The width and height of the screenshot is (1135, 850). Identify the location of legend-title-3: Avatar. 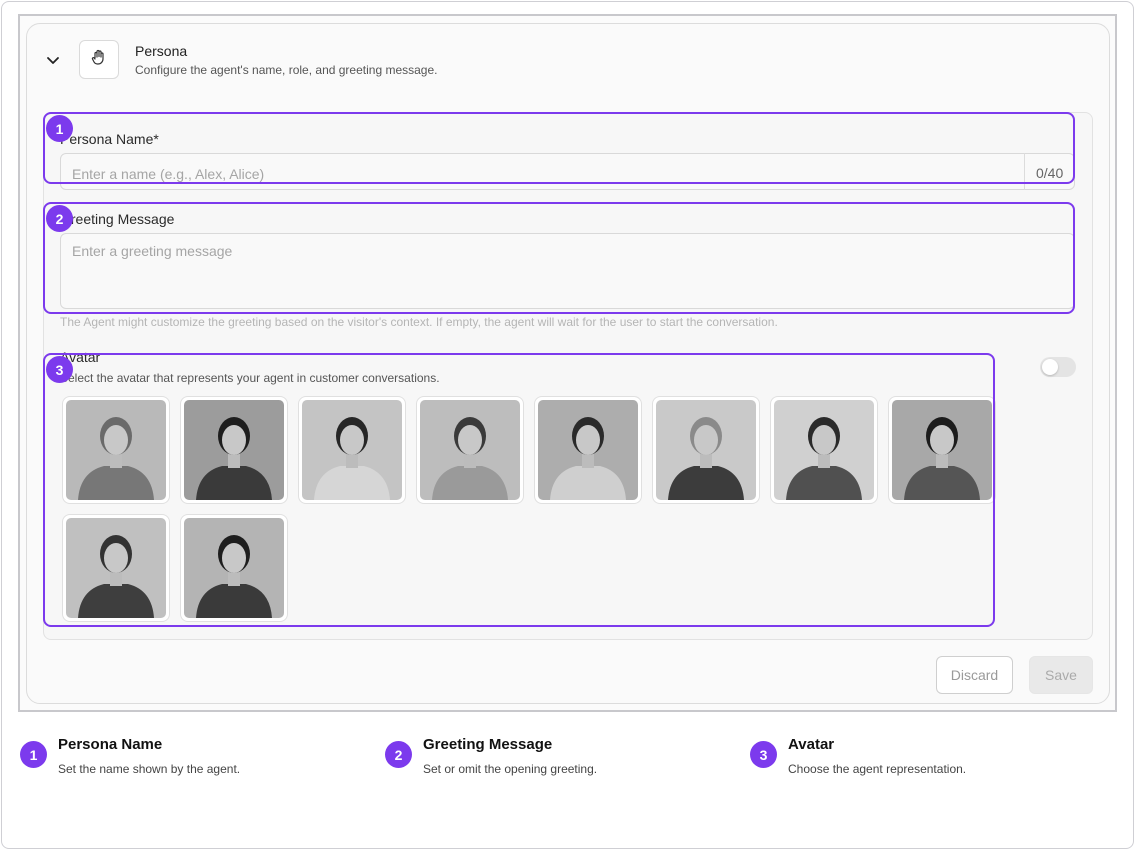
(811, 744).